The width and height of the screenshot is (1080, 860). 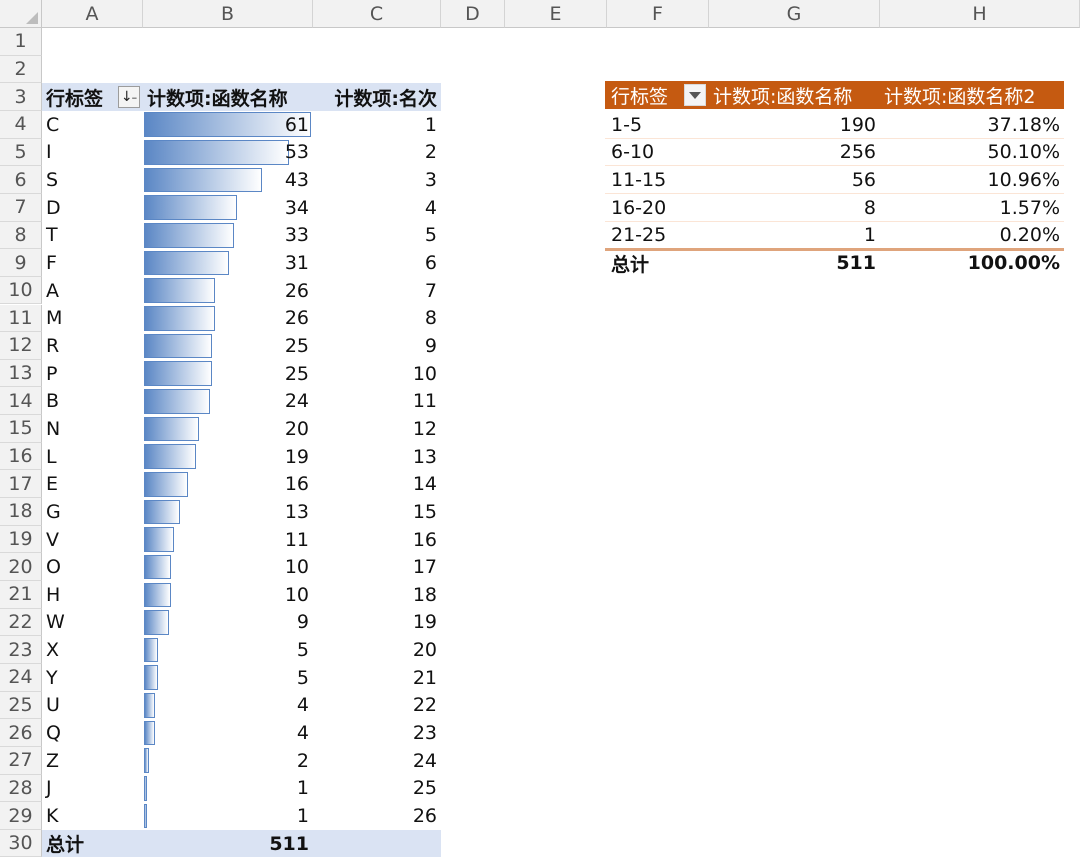 I want to click on row-header-18: 18, so click(x=21, y=512).